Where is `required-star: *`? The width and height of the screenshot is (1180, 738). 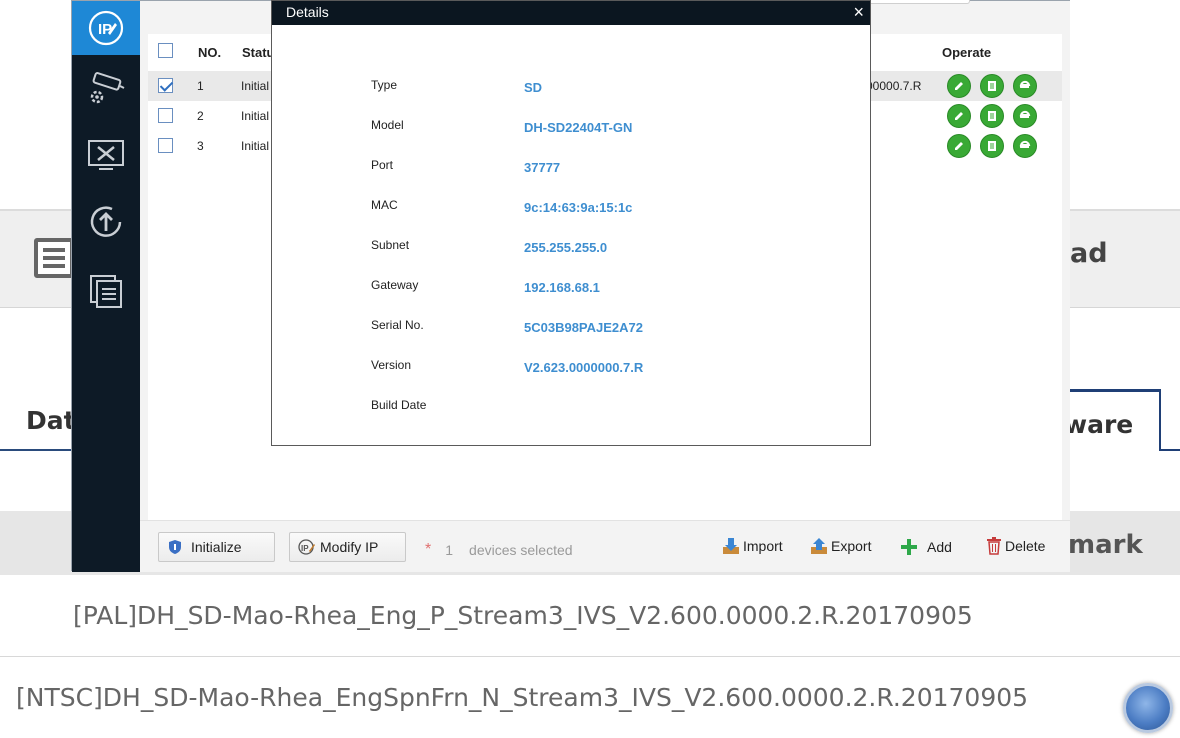 required-star: * is located at coordinates (428, 549).